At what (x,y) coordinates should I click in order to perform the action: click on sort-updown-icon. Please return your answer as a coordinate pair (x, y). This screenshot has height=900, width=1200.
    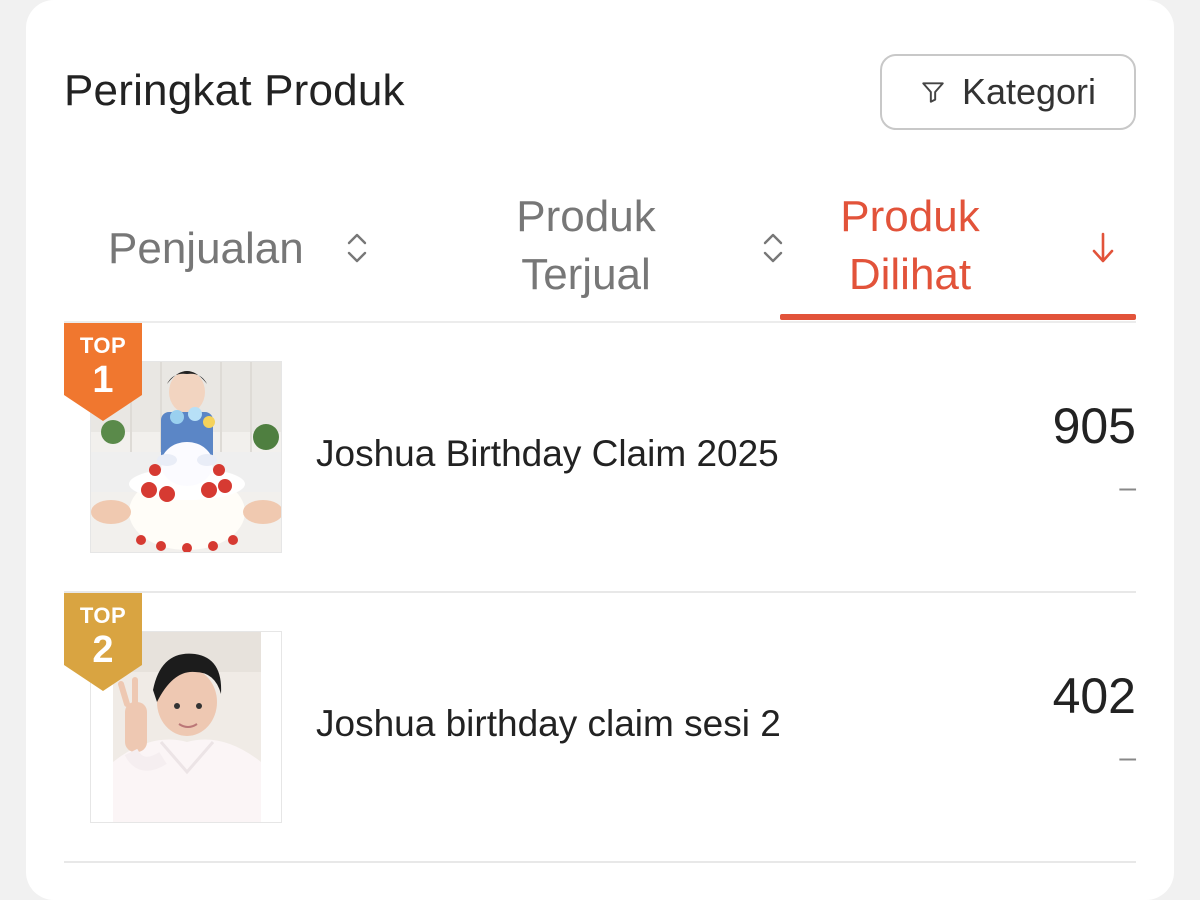
    Looking at the image, I should click on (357, 248).